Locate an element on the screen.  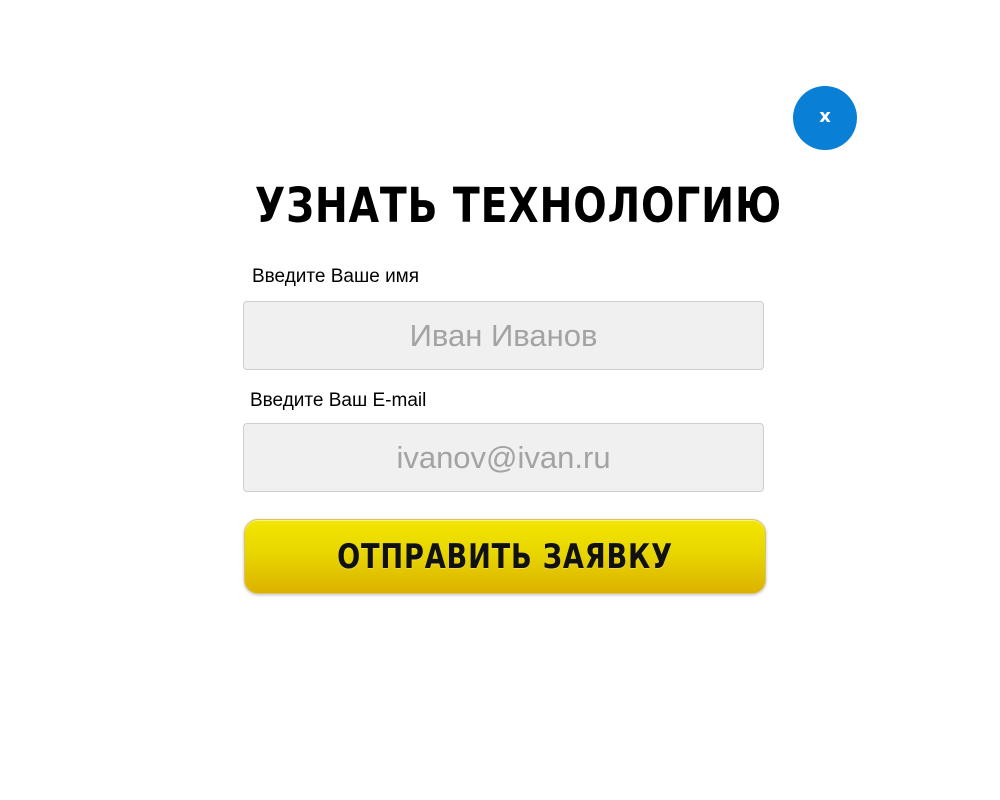
name-label: Введите Ваше имя is located at coordinates (336, 276).